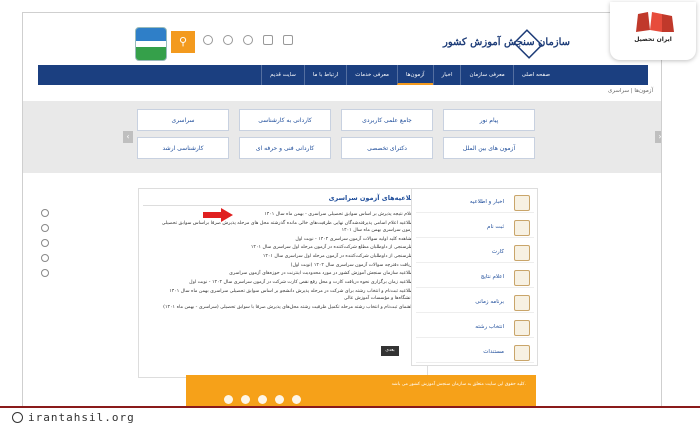  I want to click on social-icons, so click(262, 399).